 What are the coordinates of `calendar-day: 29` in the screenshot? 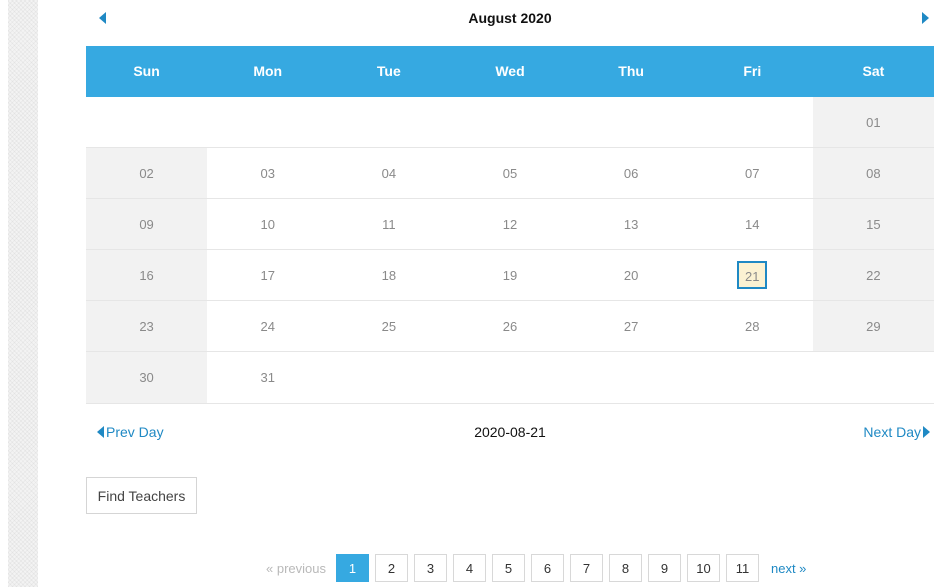 It's located at (873, 326).